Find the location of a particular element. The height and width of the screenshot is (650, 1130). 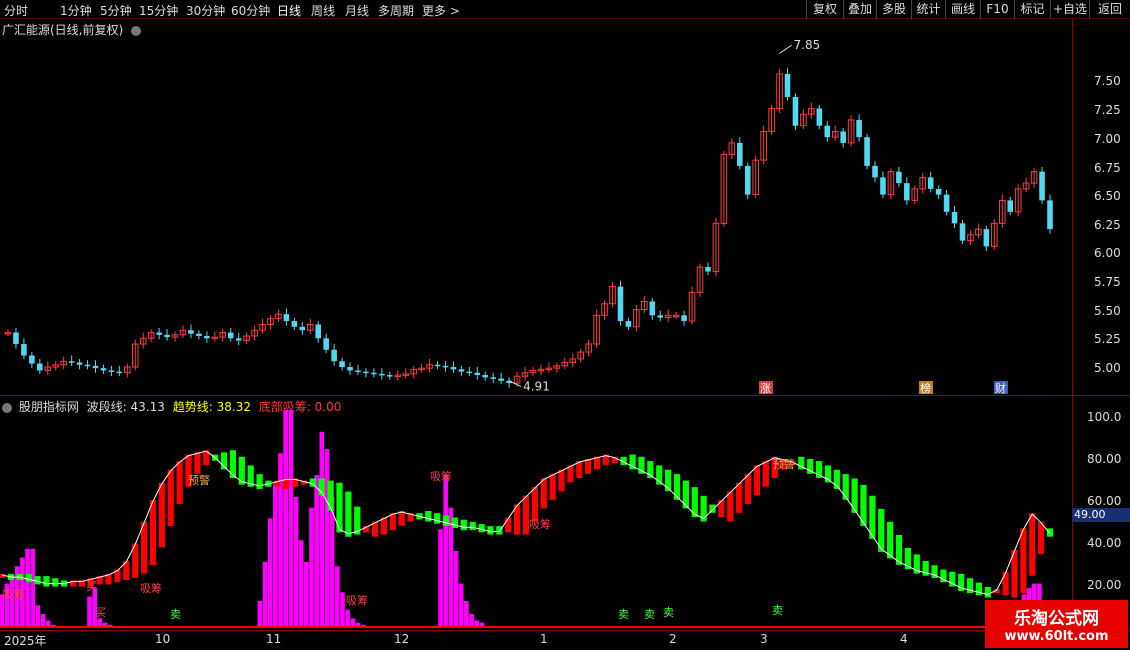

event-tag: 榜 is located at coordinates (925, 388).